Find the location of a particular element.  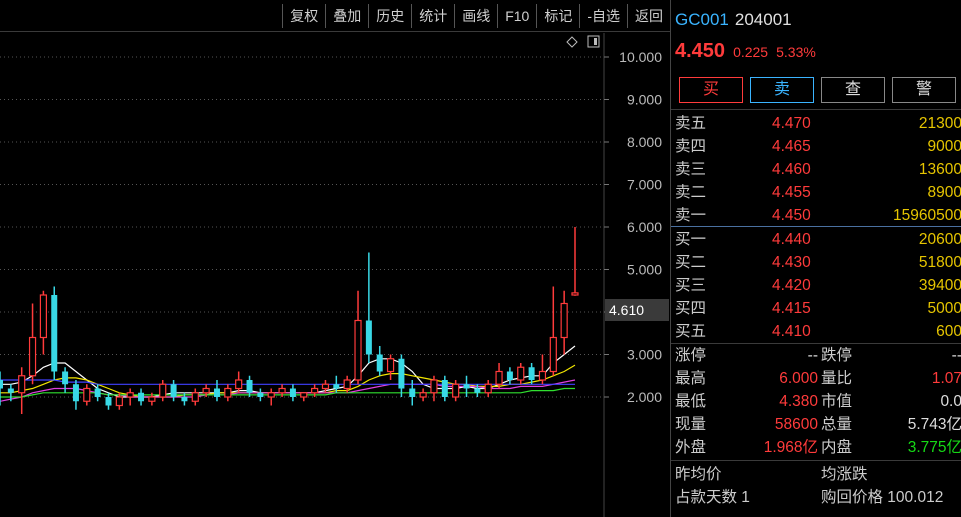

security-name: 204001 is located at coordinates (763, 19).